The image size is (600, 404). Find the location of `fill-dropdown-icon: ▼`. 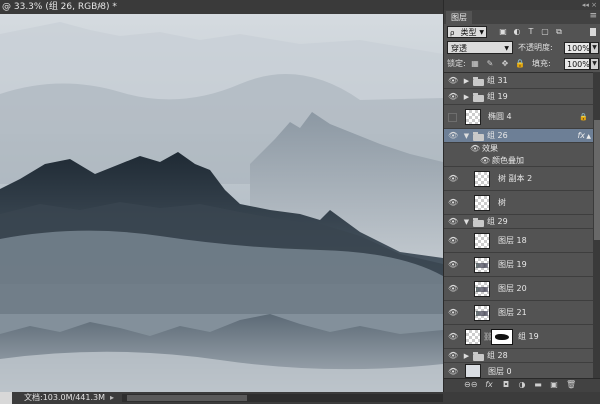

fill-dropdown-icon: ▼ is located at coordinates (594, 64).